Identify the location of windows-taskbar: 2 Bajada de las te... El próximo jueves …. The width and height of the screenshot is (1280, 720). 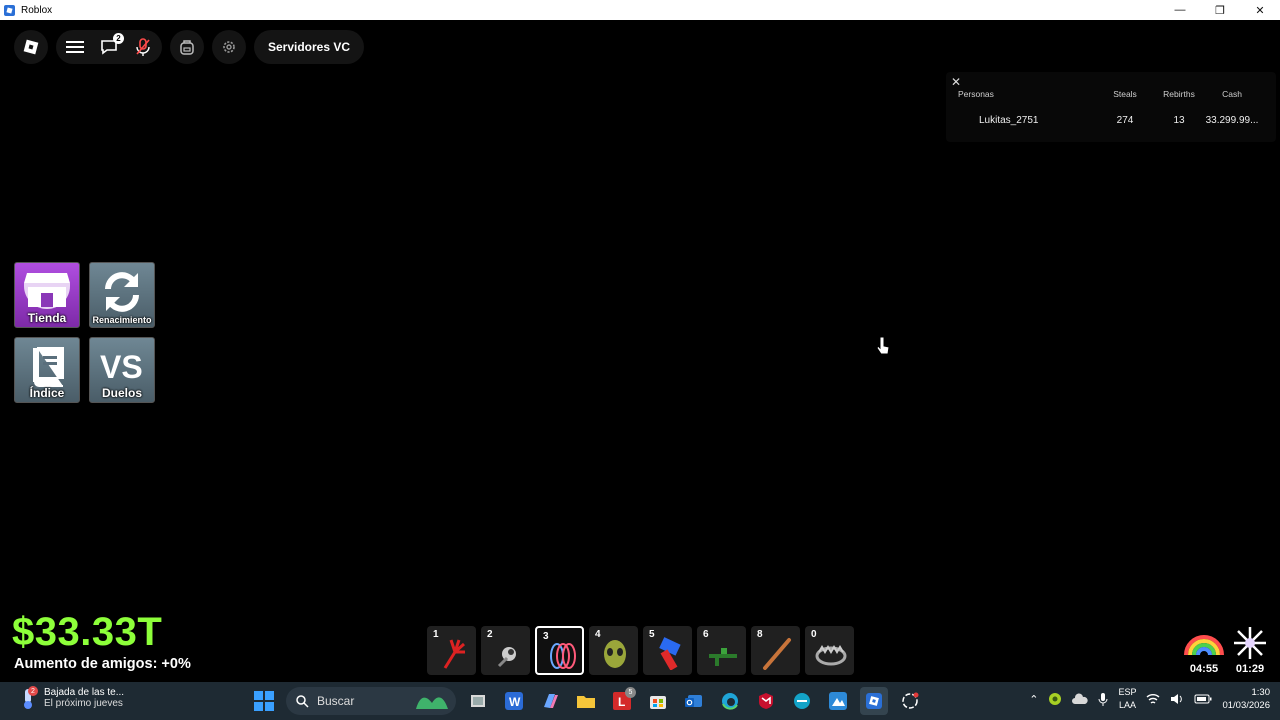
(640, 701).